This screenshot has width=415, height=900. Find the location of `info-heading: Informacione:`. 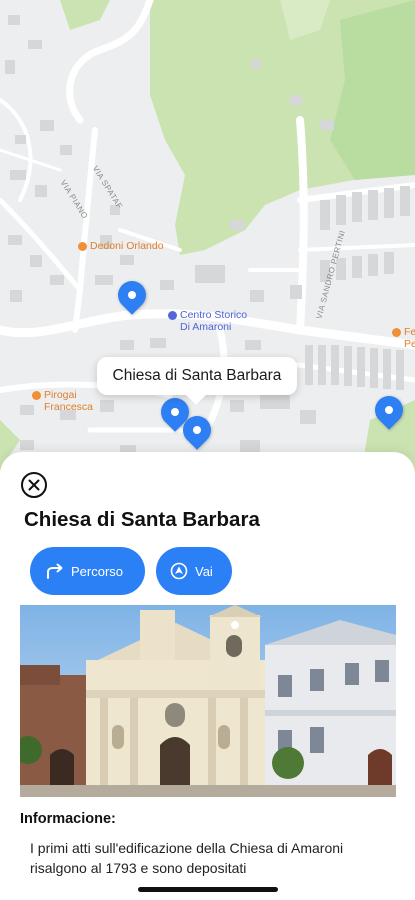

info-heading: Informacione: is located at coordinates (68, 819).